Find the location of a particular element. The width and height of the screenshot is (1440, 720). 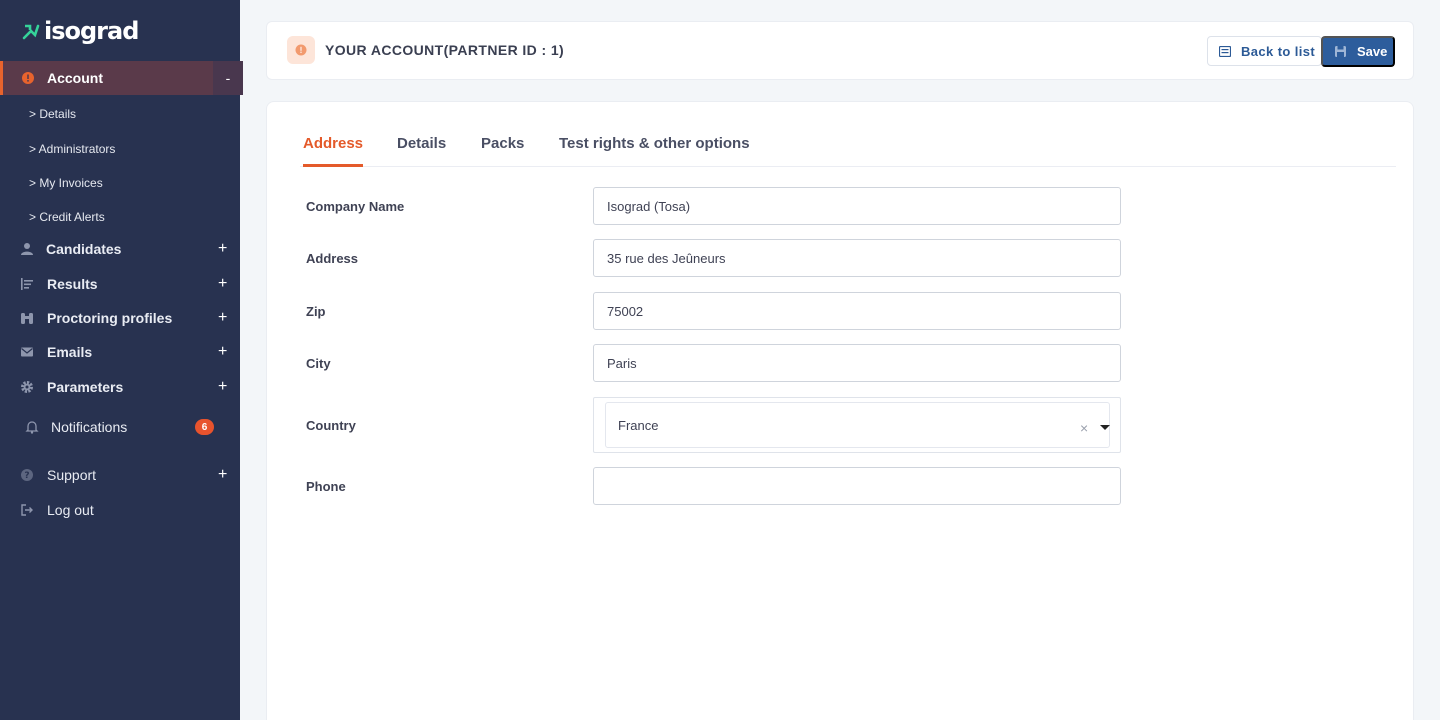

city-label: City is located at coordinates (318, 363).